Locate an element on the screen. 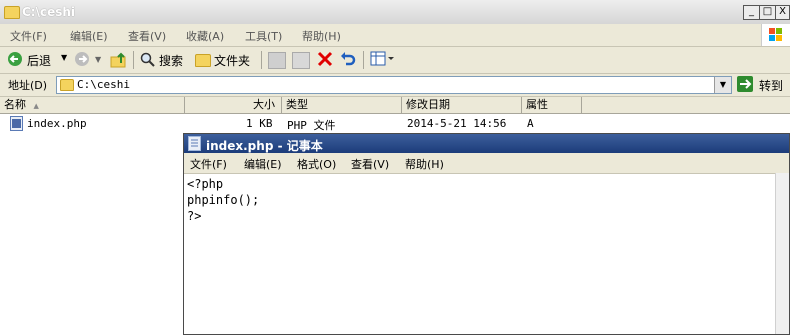 The width and height of the screenshot is (790, 335). notepad-menubar: 文件(F) 编辑(E) 格式(O) 查看(V) 帮助(H) is located at coordinates (486, 163).